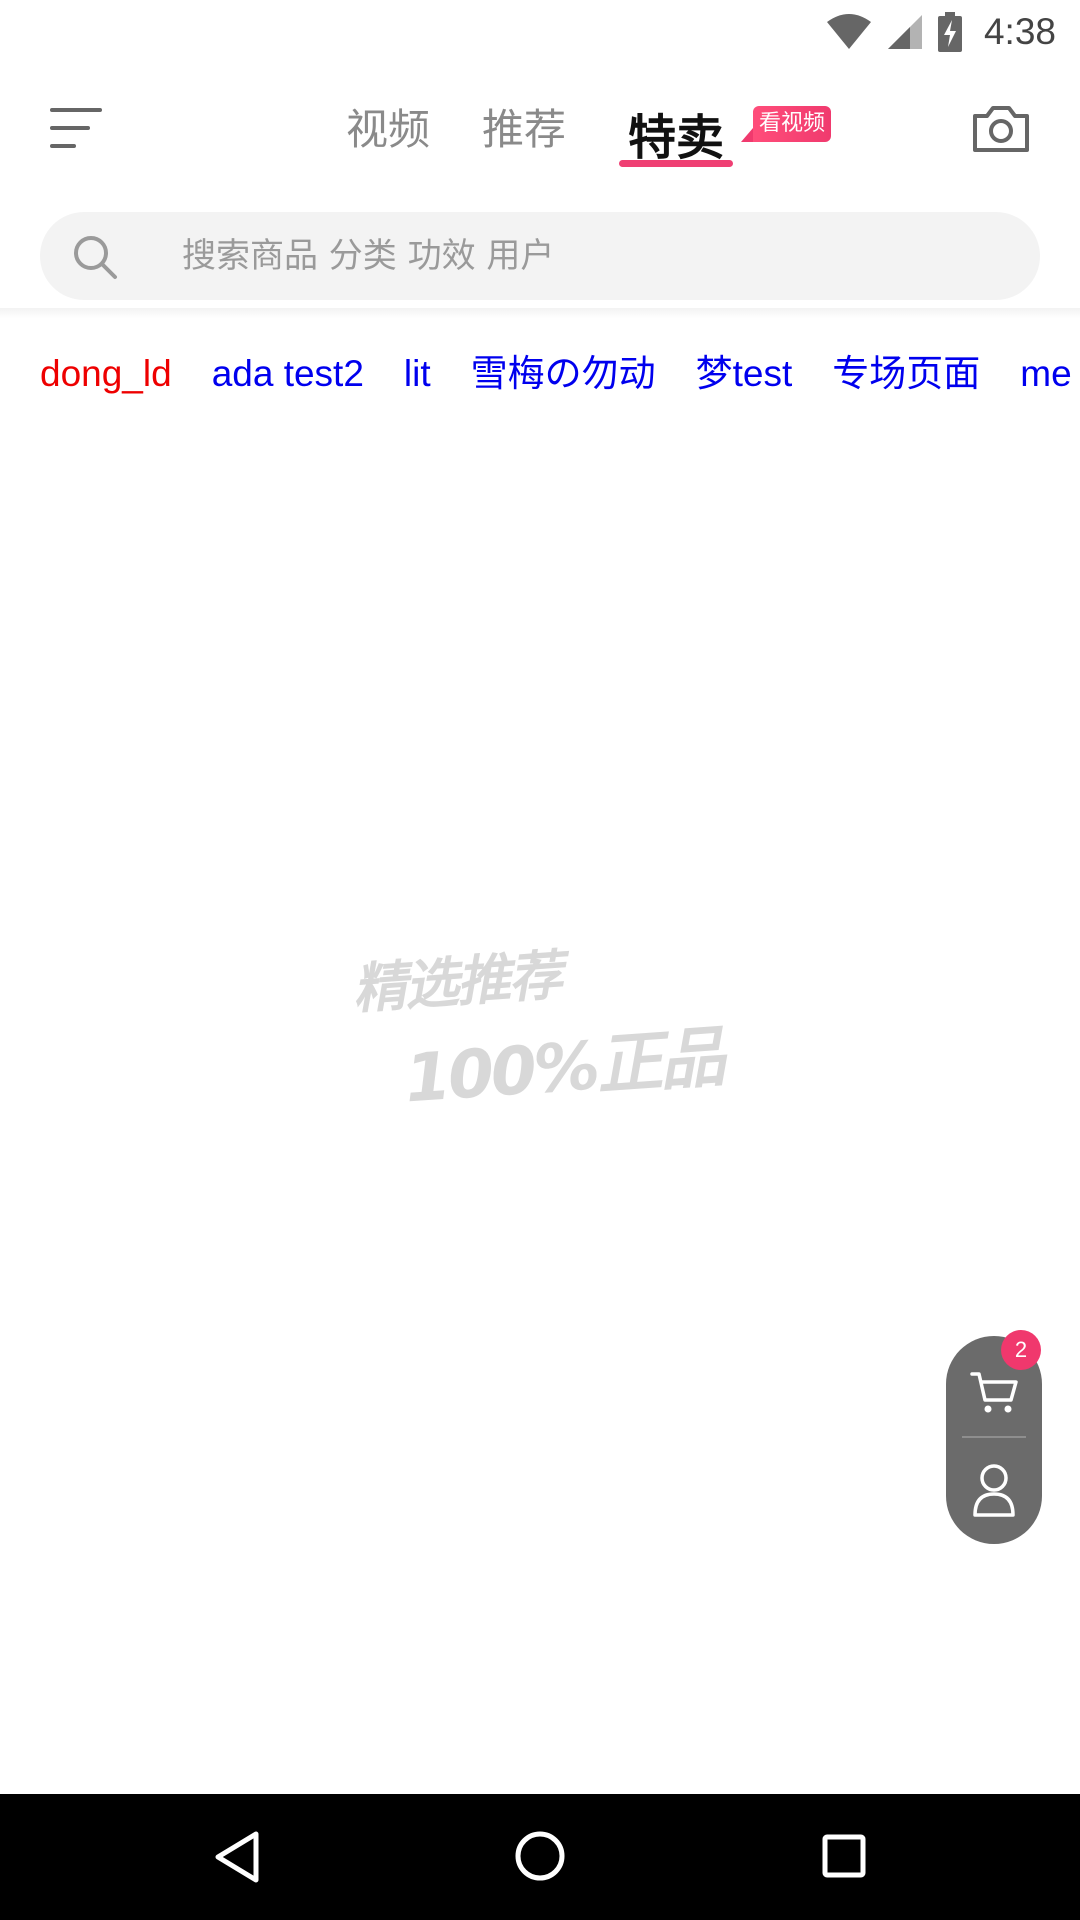 The image size is (1080, 1920). I want to click on placeholder-slogan-line2: 100%正品, so click(564, 1068).